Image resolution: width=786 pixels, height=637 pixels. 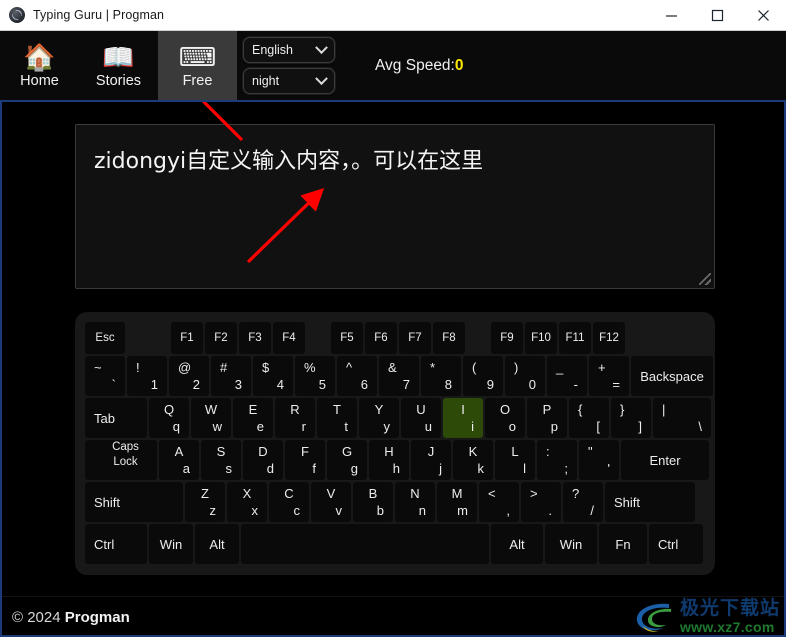 What do you see at coordinates (682, 418) in the screenshot?
I see `key-\: | \` at bounding box center [682, 418].